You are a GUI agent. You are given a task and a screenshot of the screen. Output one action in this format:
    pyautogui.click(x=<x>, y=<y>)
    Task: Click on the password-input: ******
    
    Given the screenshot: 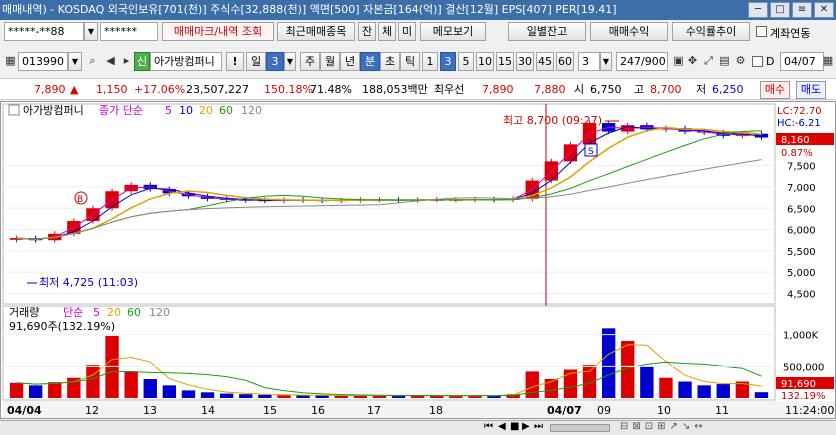 What is the action you would take?
    pyautogui.click(x=129, y=31)
    